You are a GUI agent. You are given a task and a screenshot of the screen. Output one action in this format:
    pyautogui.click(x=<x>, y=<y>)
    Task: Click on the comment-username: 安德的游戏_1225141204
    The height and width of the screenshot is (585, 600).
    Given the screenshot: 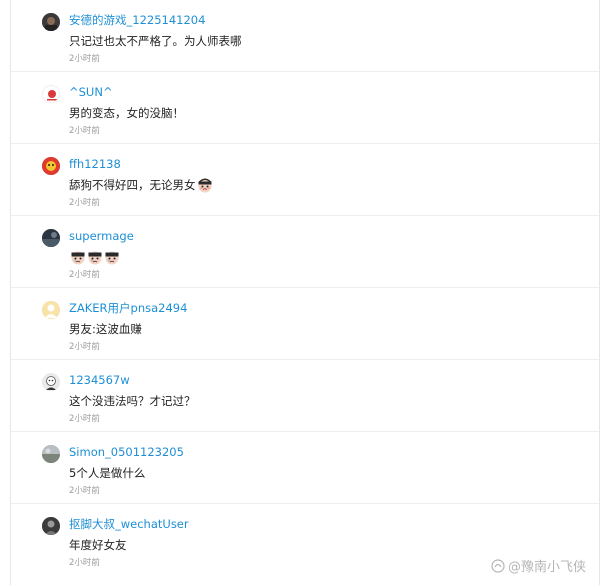 What is the action you would take?
    pyautogui.click(x=137, y=20)
    